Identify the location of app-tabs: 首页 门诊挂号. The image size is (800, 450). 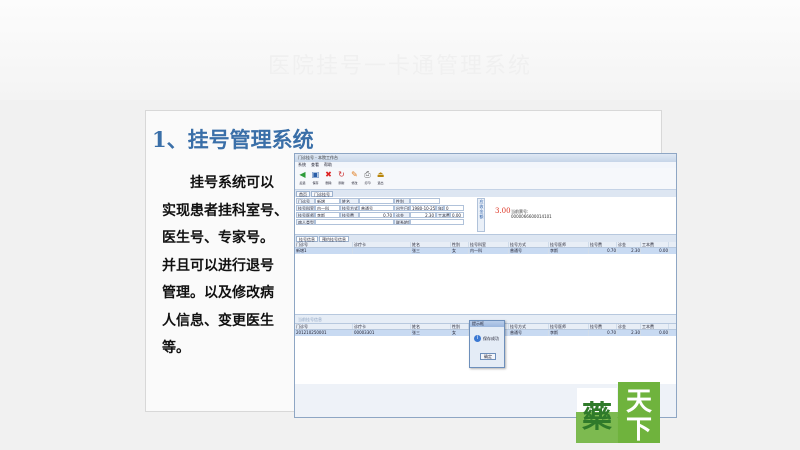
(485, 193).